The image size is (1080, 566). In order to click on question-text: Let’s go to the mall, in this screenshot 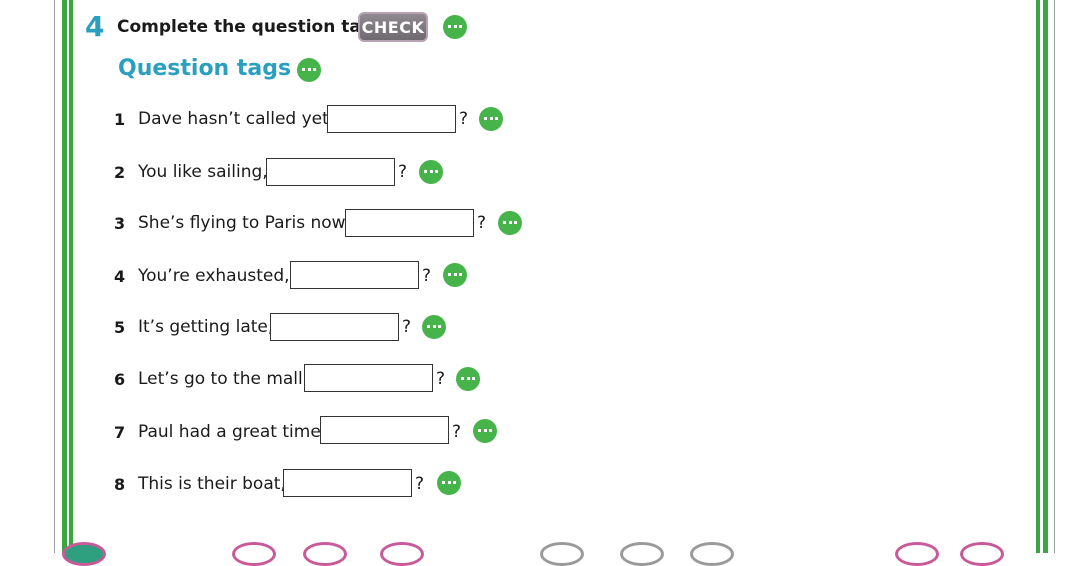, I will do `click(223, 379)`.